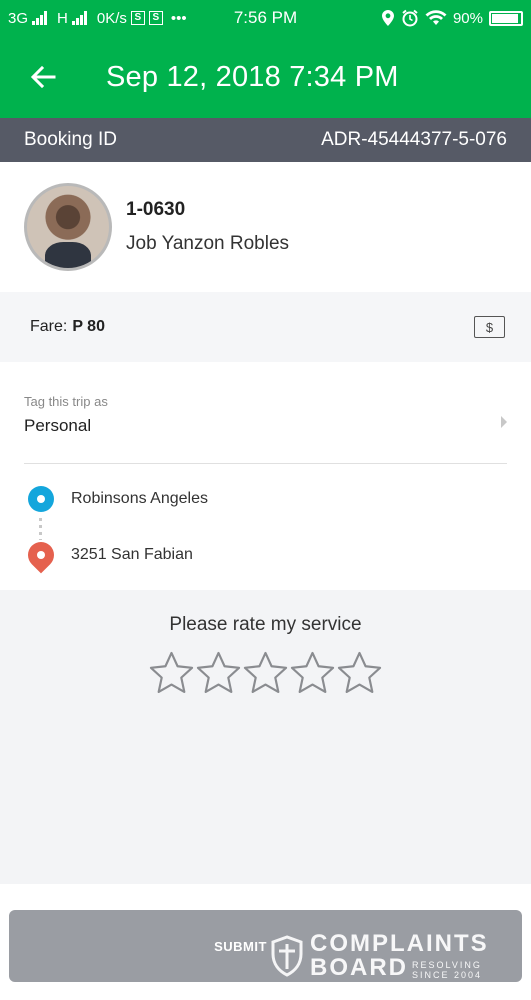  I want to click on app-bar: Sep 12, 2018 7:34 PM, so click(265, 77).